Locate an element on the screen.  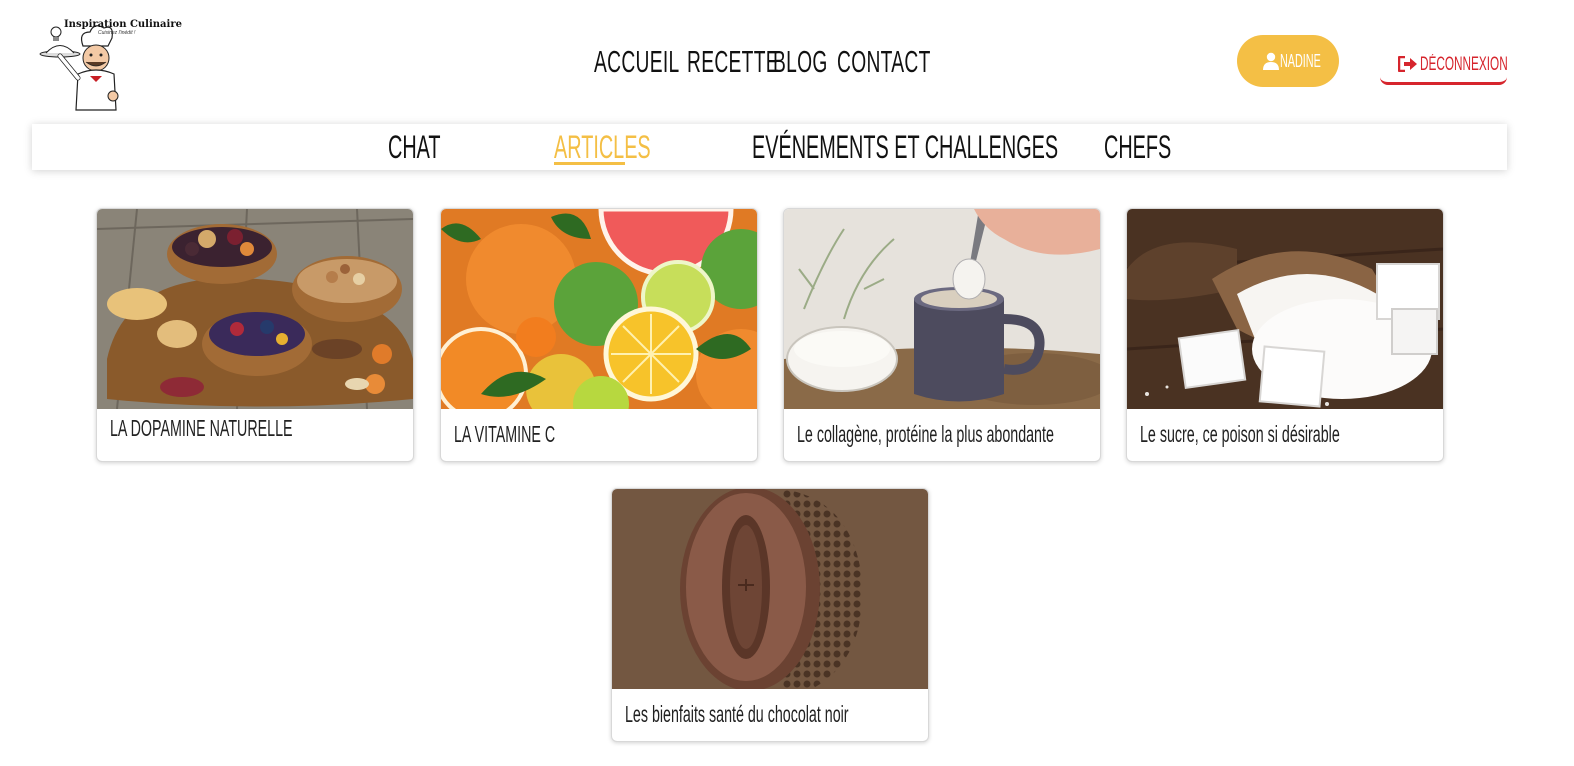
nav-blog: Blog is located at coordinates (805, 62).